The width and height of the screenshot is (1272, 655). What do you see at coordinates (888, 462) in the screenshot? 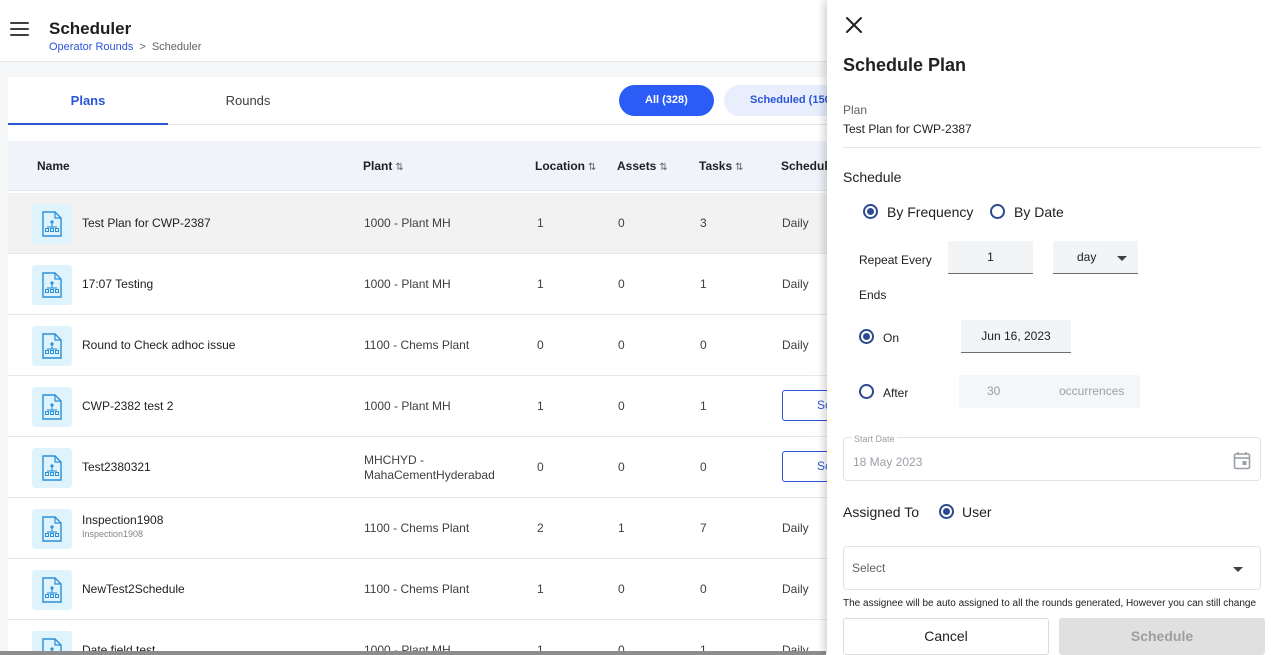
I see `start-date-value: 18 May 2023` at bounding box center [888, 462].